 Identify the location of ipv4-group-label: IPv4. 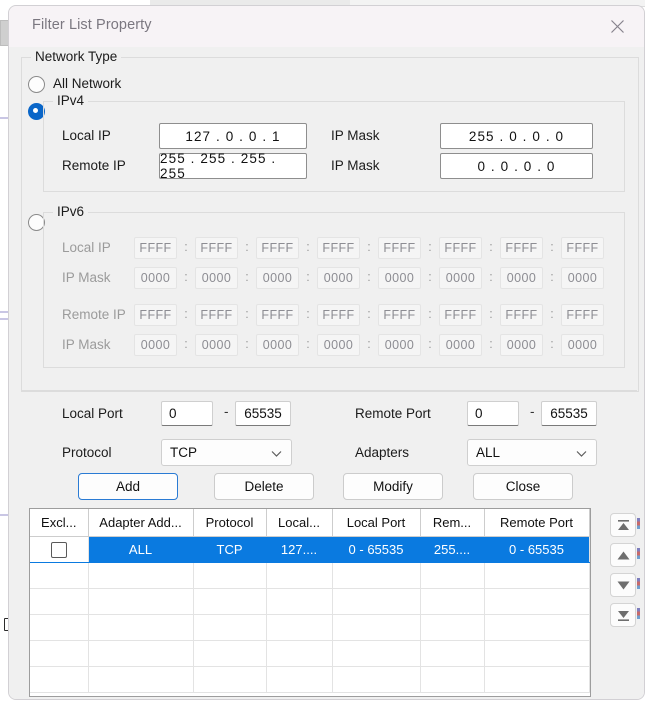
(71, 100).